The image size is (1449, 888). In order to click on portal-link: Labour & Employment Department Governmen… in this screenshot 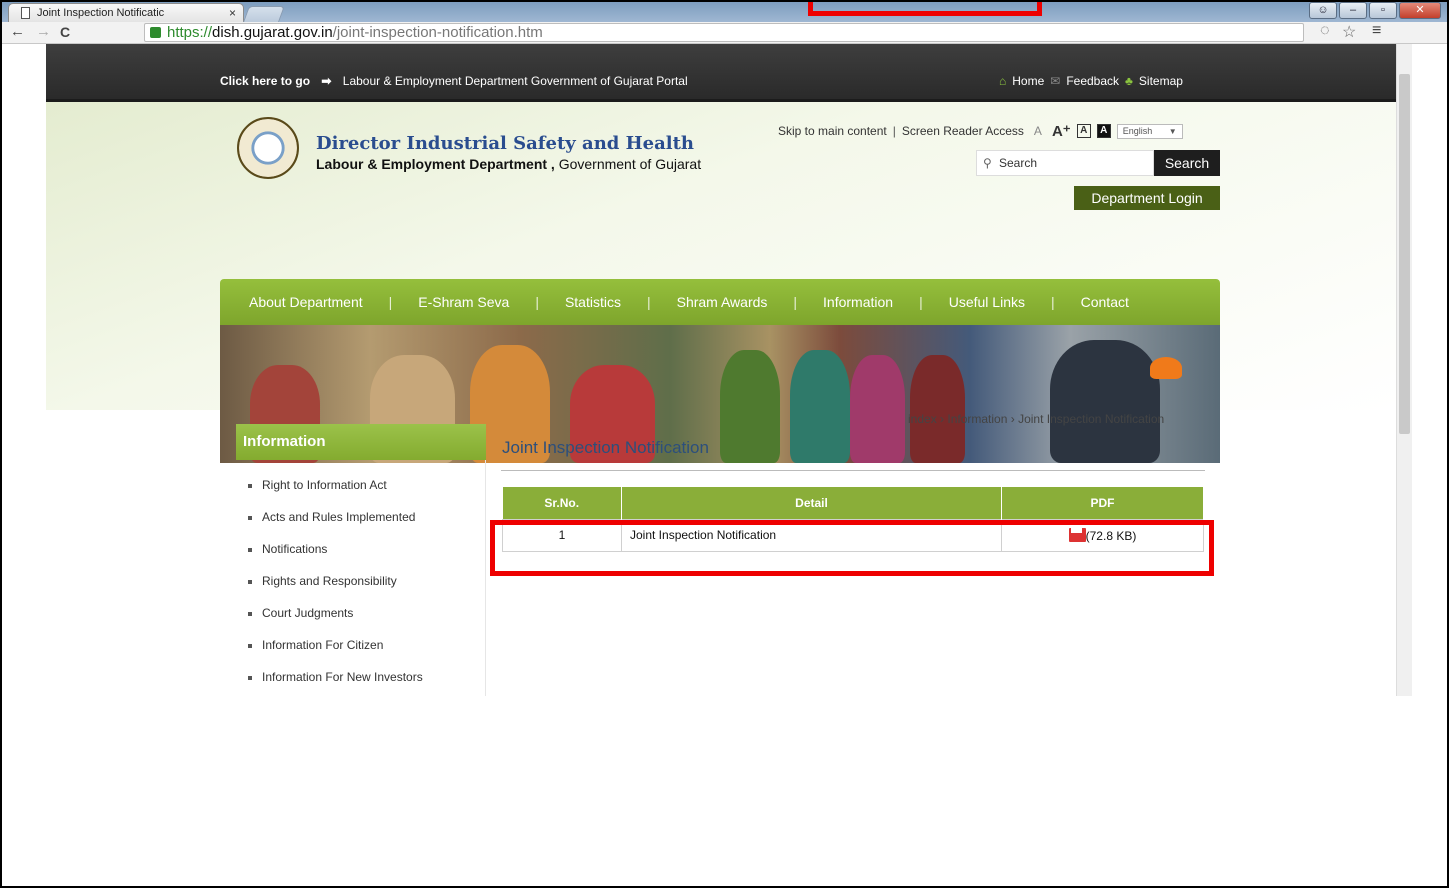, I will do `click(515, 81)`.